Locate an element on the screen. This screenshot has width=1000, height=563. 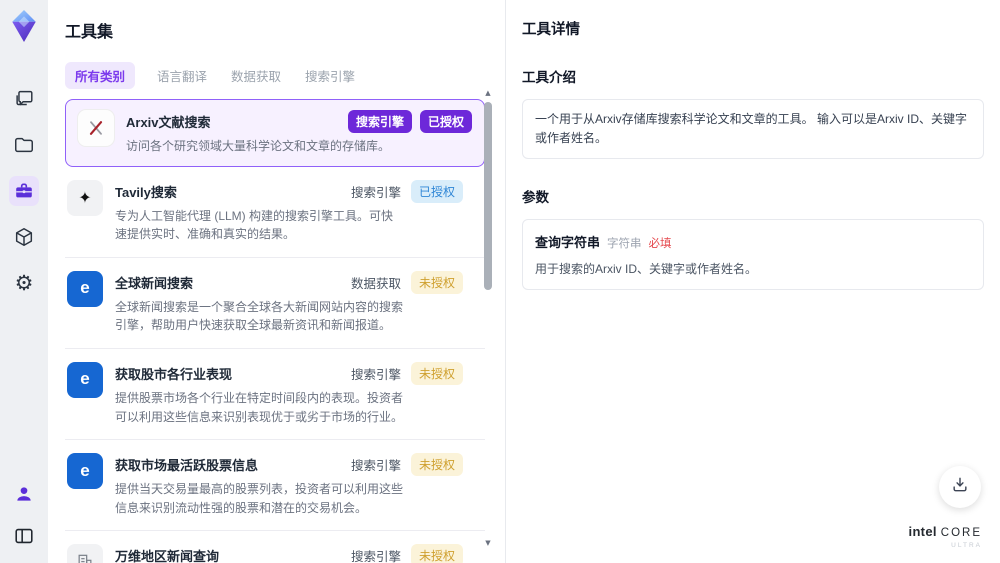
building-icon is located at coordinates (85, 553).